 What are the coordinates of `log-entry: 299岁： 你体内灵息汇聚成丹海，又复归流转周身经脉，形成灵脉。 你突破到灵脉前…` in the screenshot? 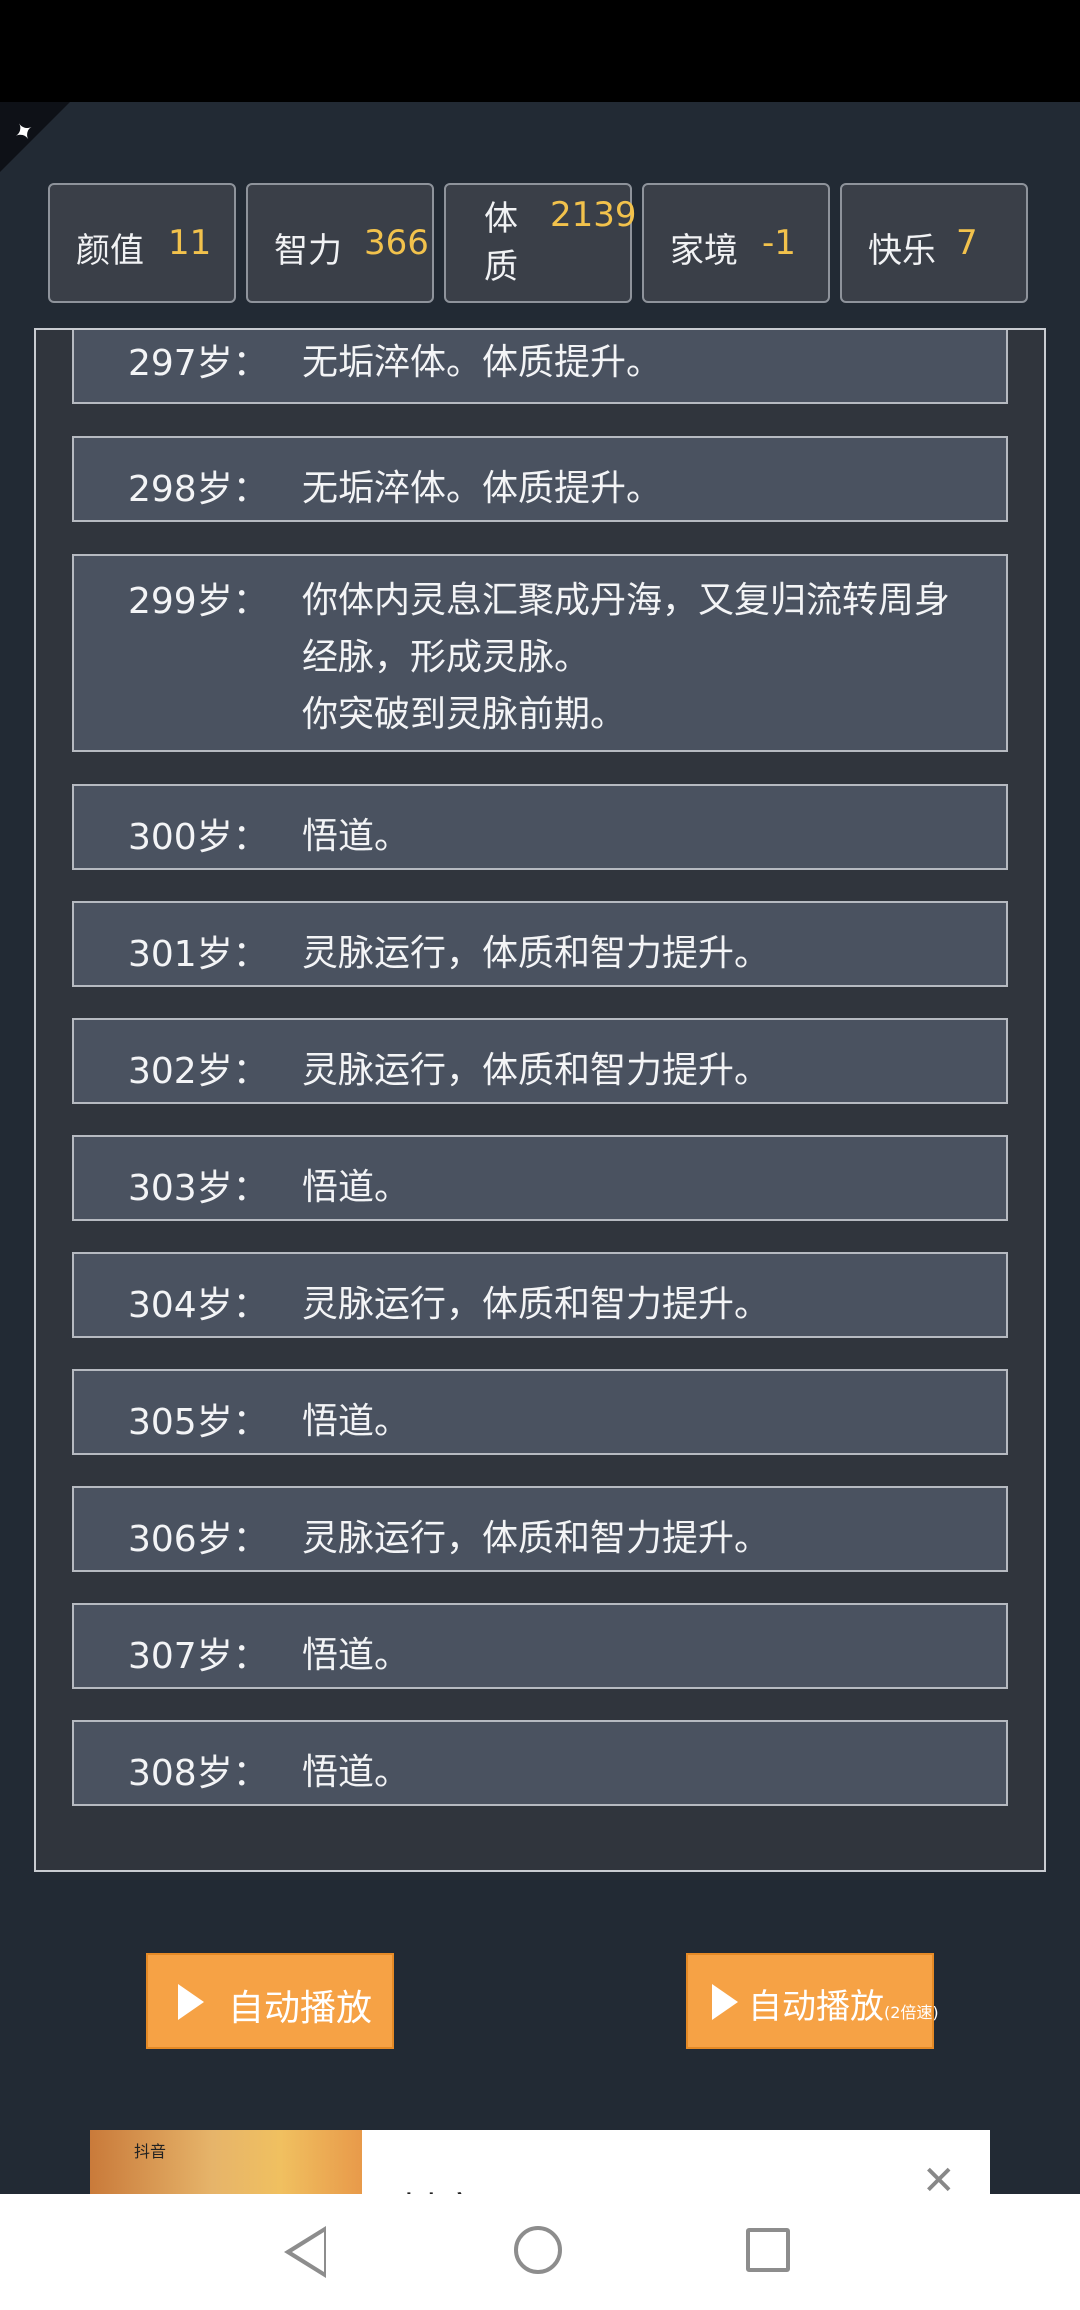 It's located at (540, 653).